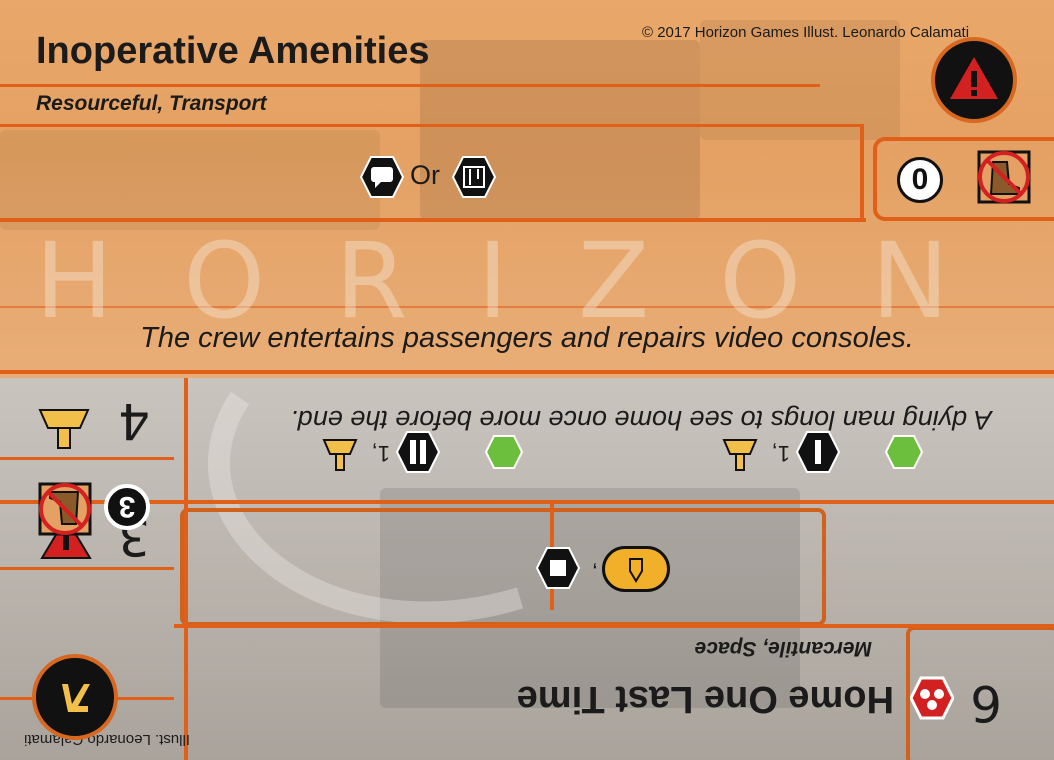  Describe the element at coordinates (151, 103) in the screenshot. I see `card-subtitle: Resourceful, Transport` at that location.